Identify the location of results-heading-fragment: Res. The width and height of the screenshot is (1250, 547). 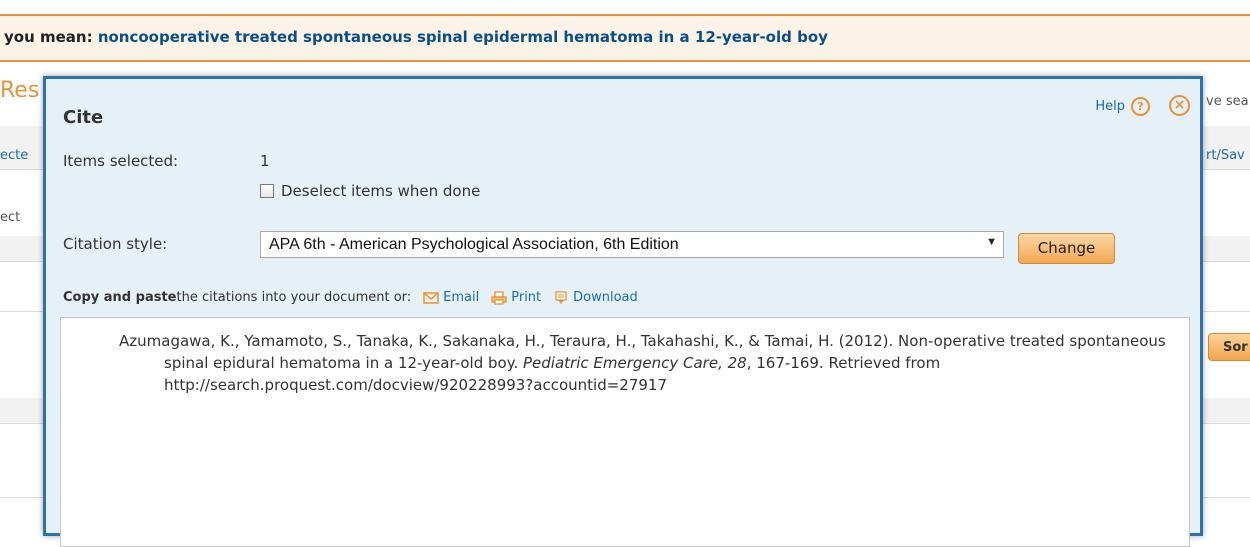
(20, 90).